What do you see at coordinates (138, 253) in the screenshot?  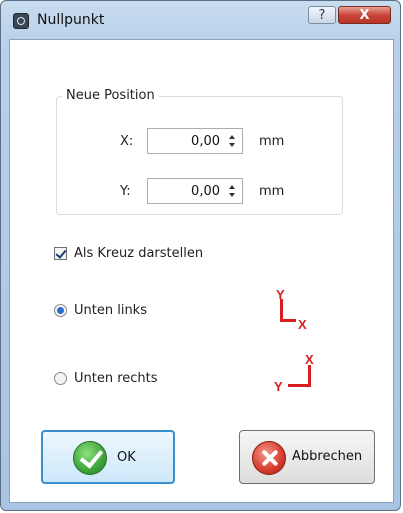 I see `cross-checkbox-label: Als Kreuz darstellen` at bounding box center [138, 253].